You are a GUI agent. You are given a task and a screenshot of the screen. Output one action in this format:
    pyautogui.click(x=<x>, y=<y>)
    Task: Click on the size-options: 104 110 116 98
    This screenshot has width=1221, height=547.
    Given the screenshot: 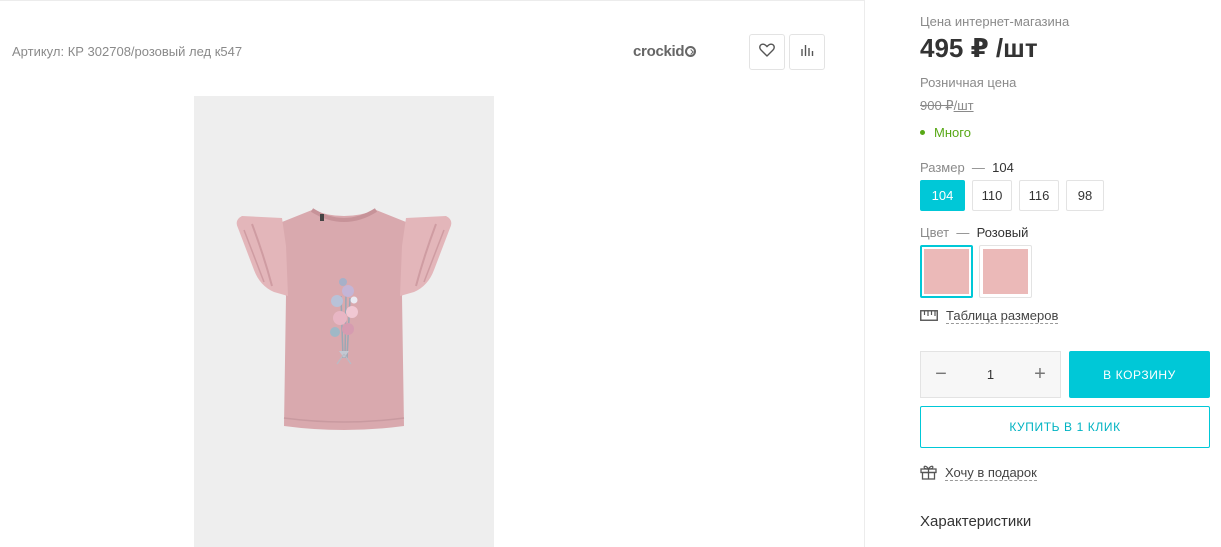 What is the action you would take?
    pyautogui.click(x=1012, y=195)
    